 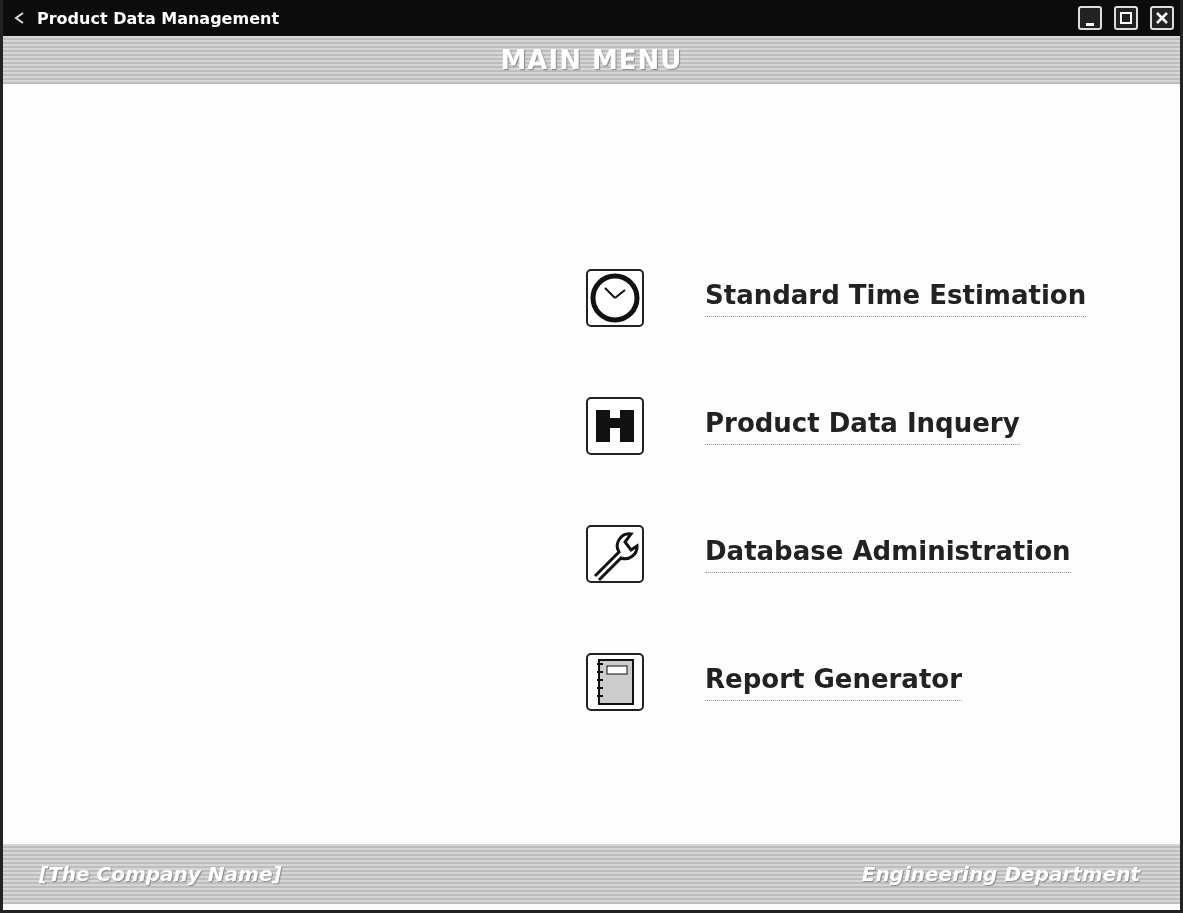 I want to click on menu-link: Report Generator, so click(x=834, y=682).